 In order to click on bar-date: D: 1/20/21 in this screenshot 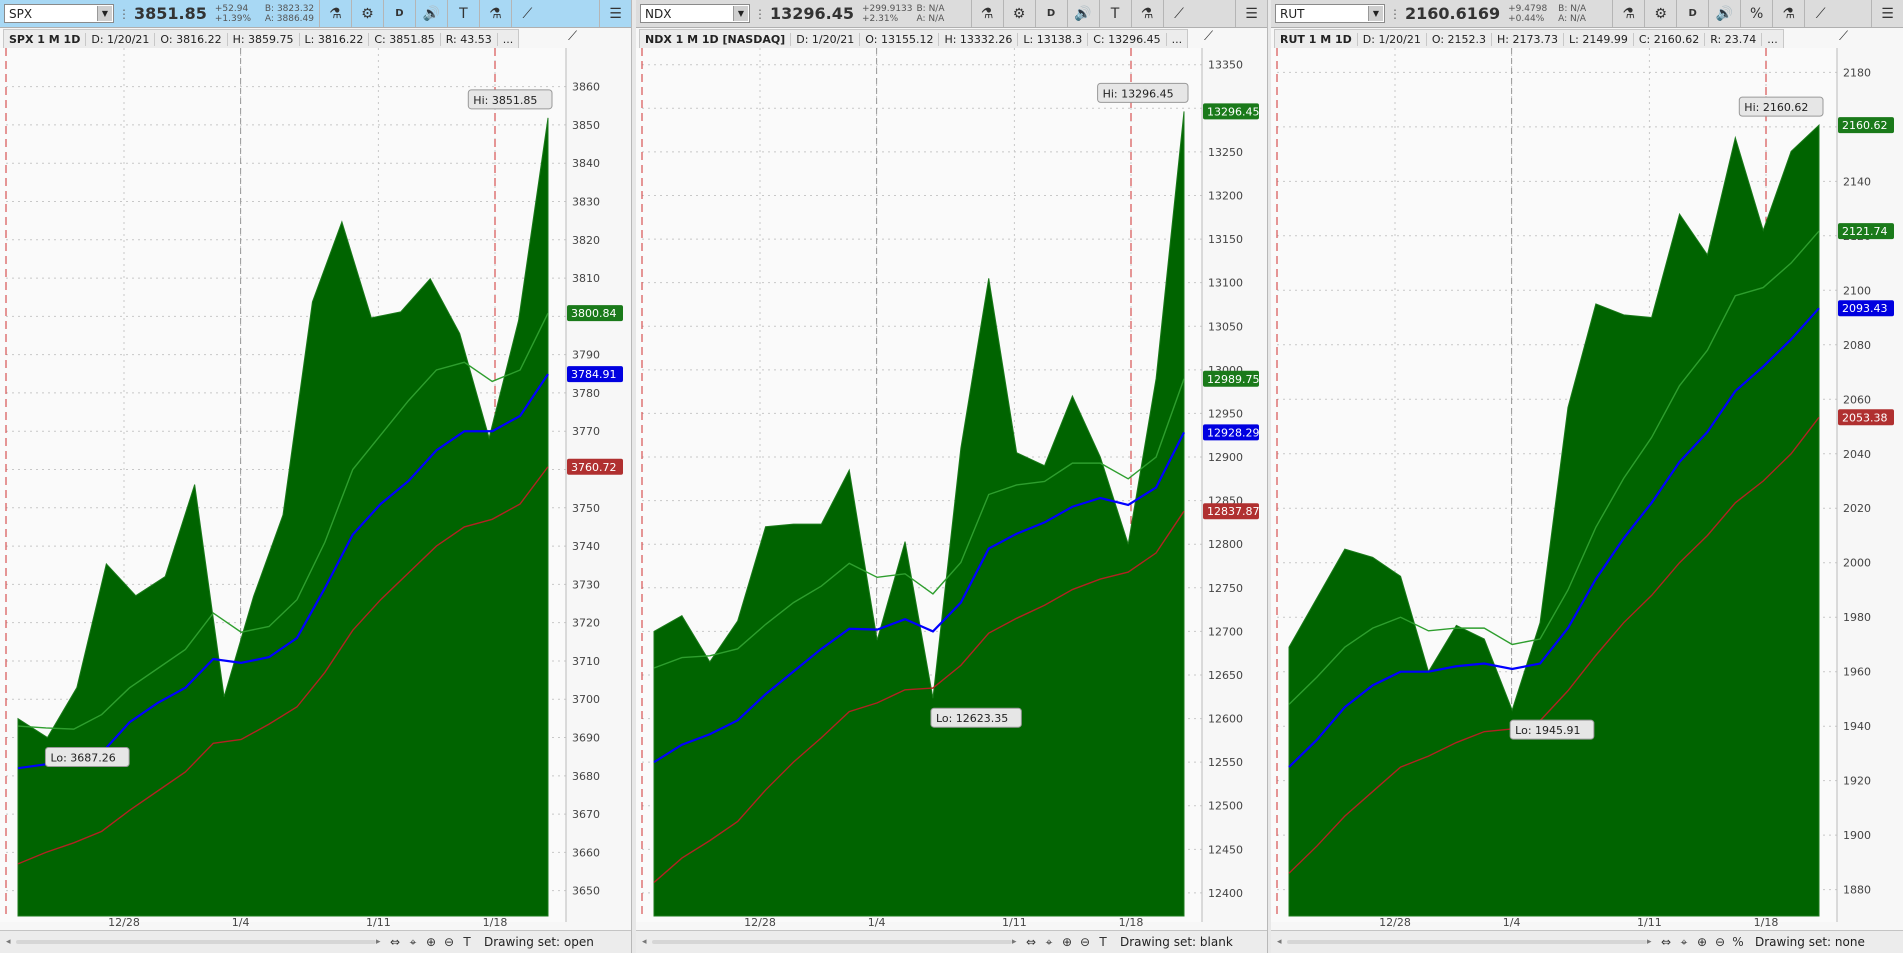, I will do `click(826, 39)`.